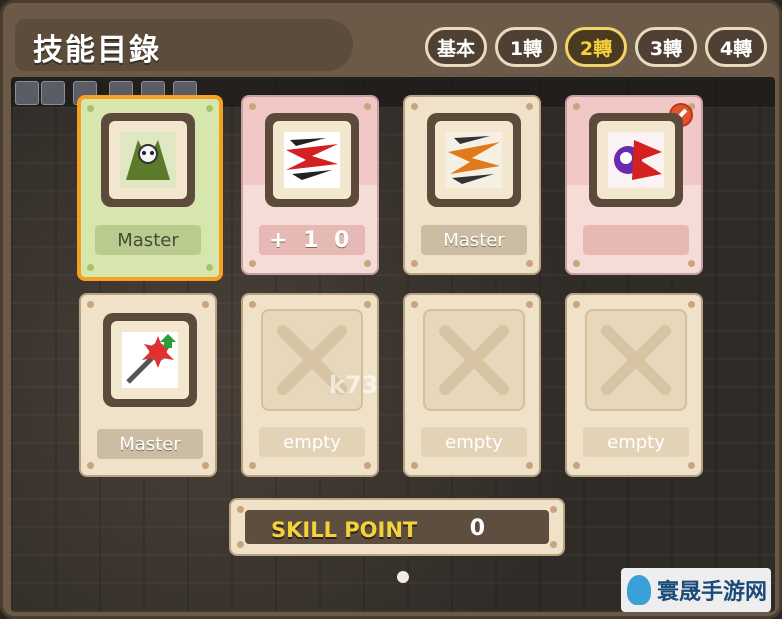  What do you see at coordinates (636, 240) in the screenshot?
I see `skill-level-label` at bounding box center [636, 240].